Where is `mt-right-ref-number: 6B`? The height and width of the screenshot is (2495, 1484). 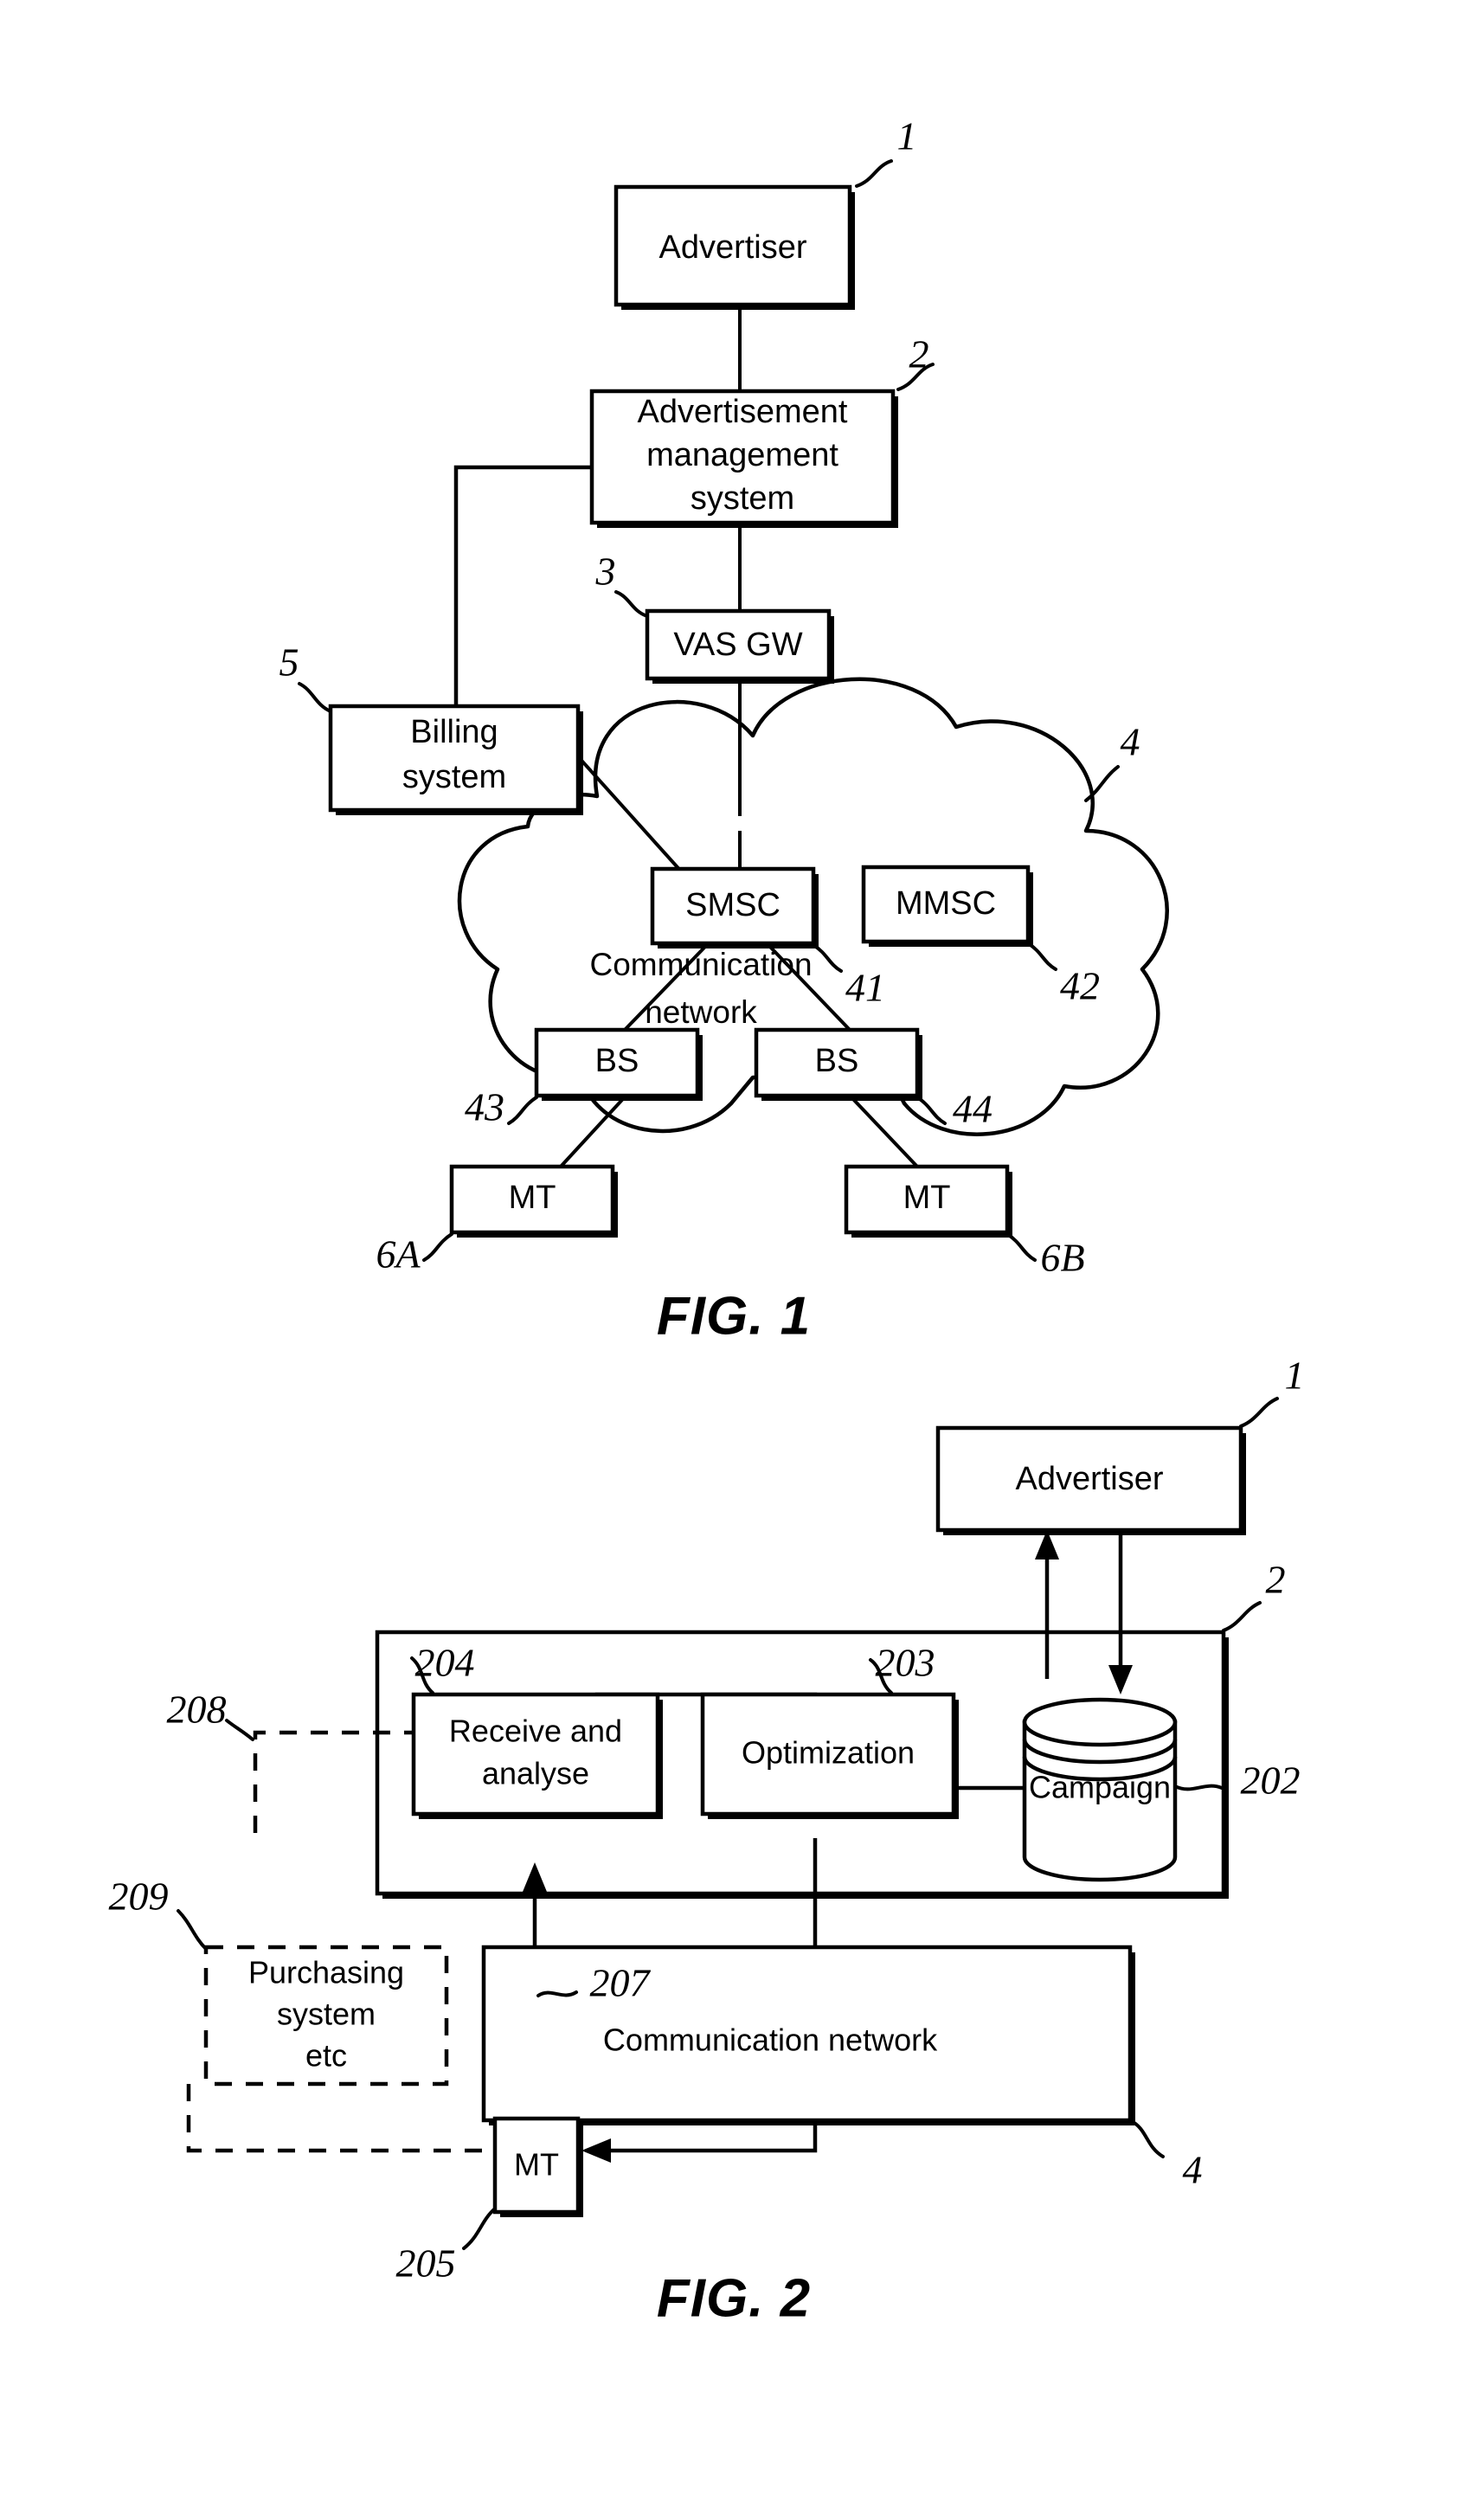
mt-right-ref-number: 6B is located at coordinates (1062, 1258).